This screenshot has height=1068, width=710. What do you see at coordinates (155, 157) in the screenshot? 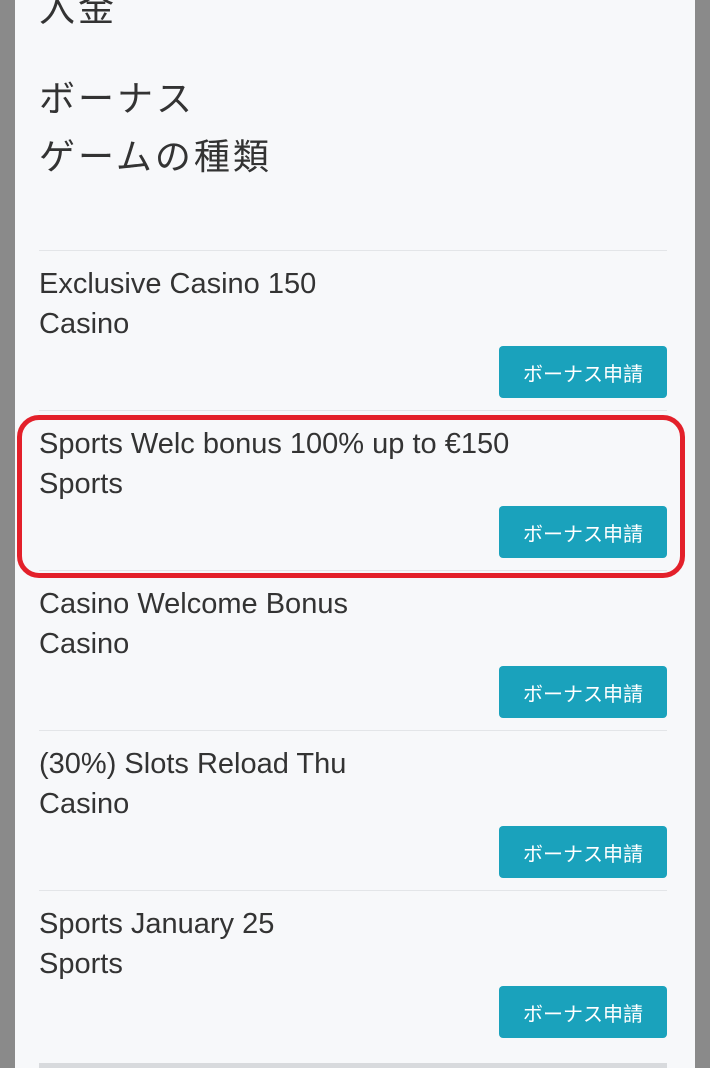
I see `game-type-heading: ゲームの種類` at bounding box center [155, 157].